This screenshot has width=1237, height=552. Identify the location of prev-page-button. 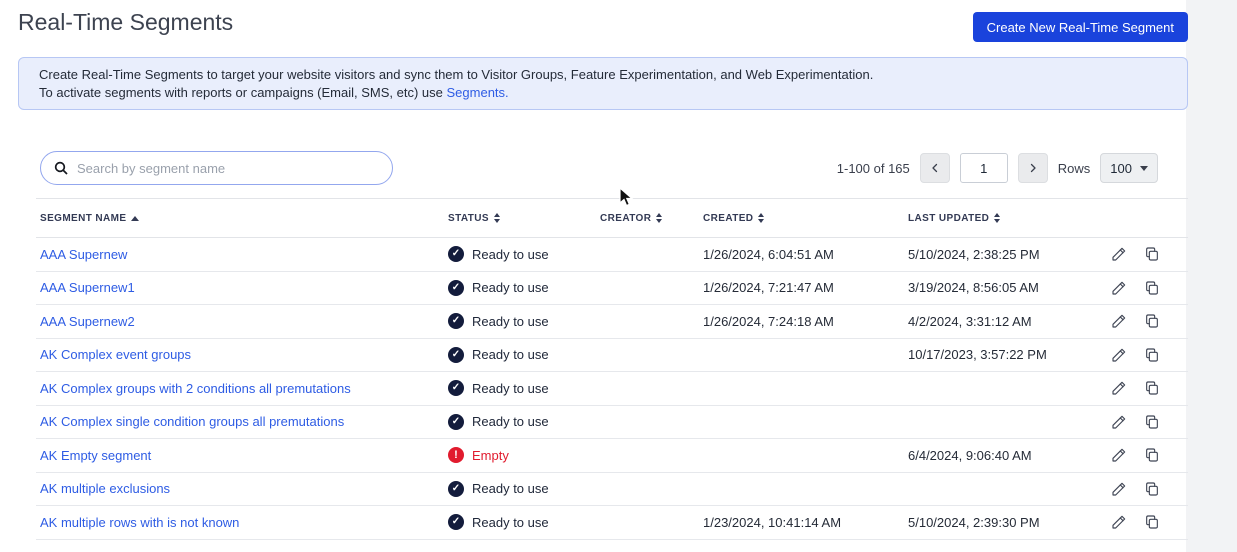
(934, 168).